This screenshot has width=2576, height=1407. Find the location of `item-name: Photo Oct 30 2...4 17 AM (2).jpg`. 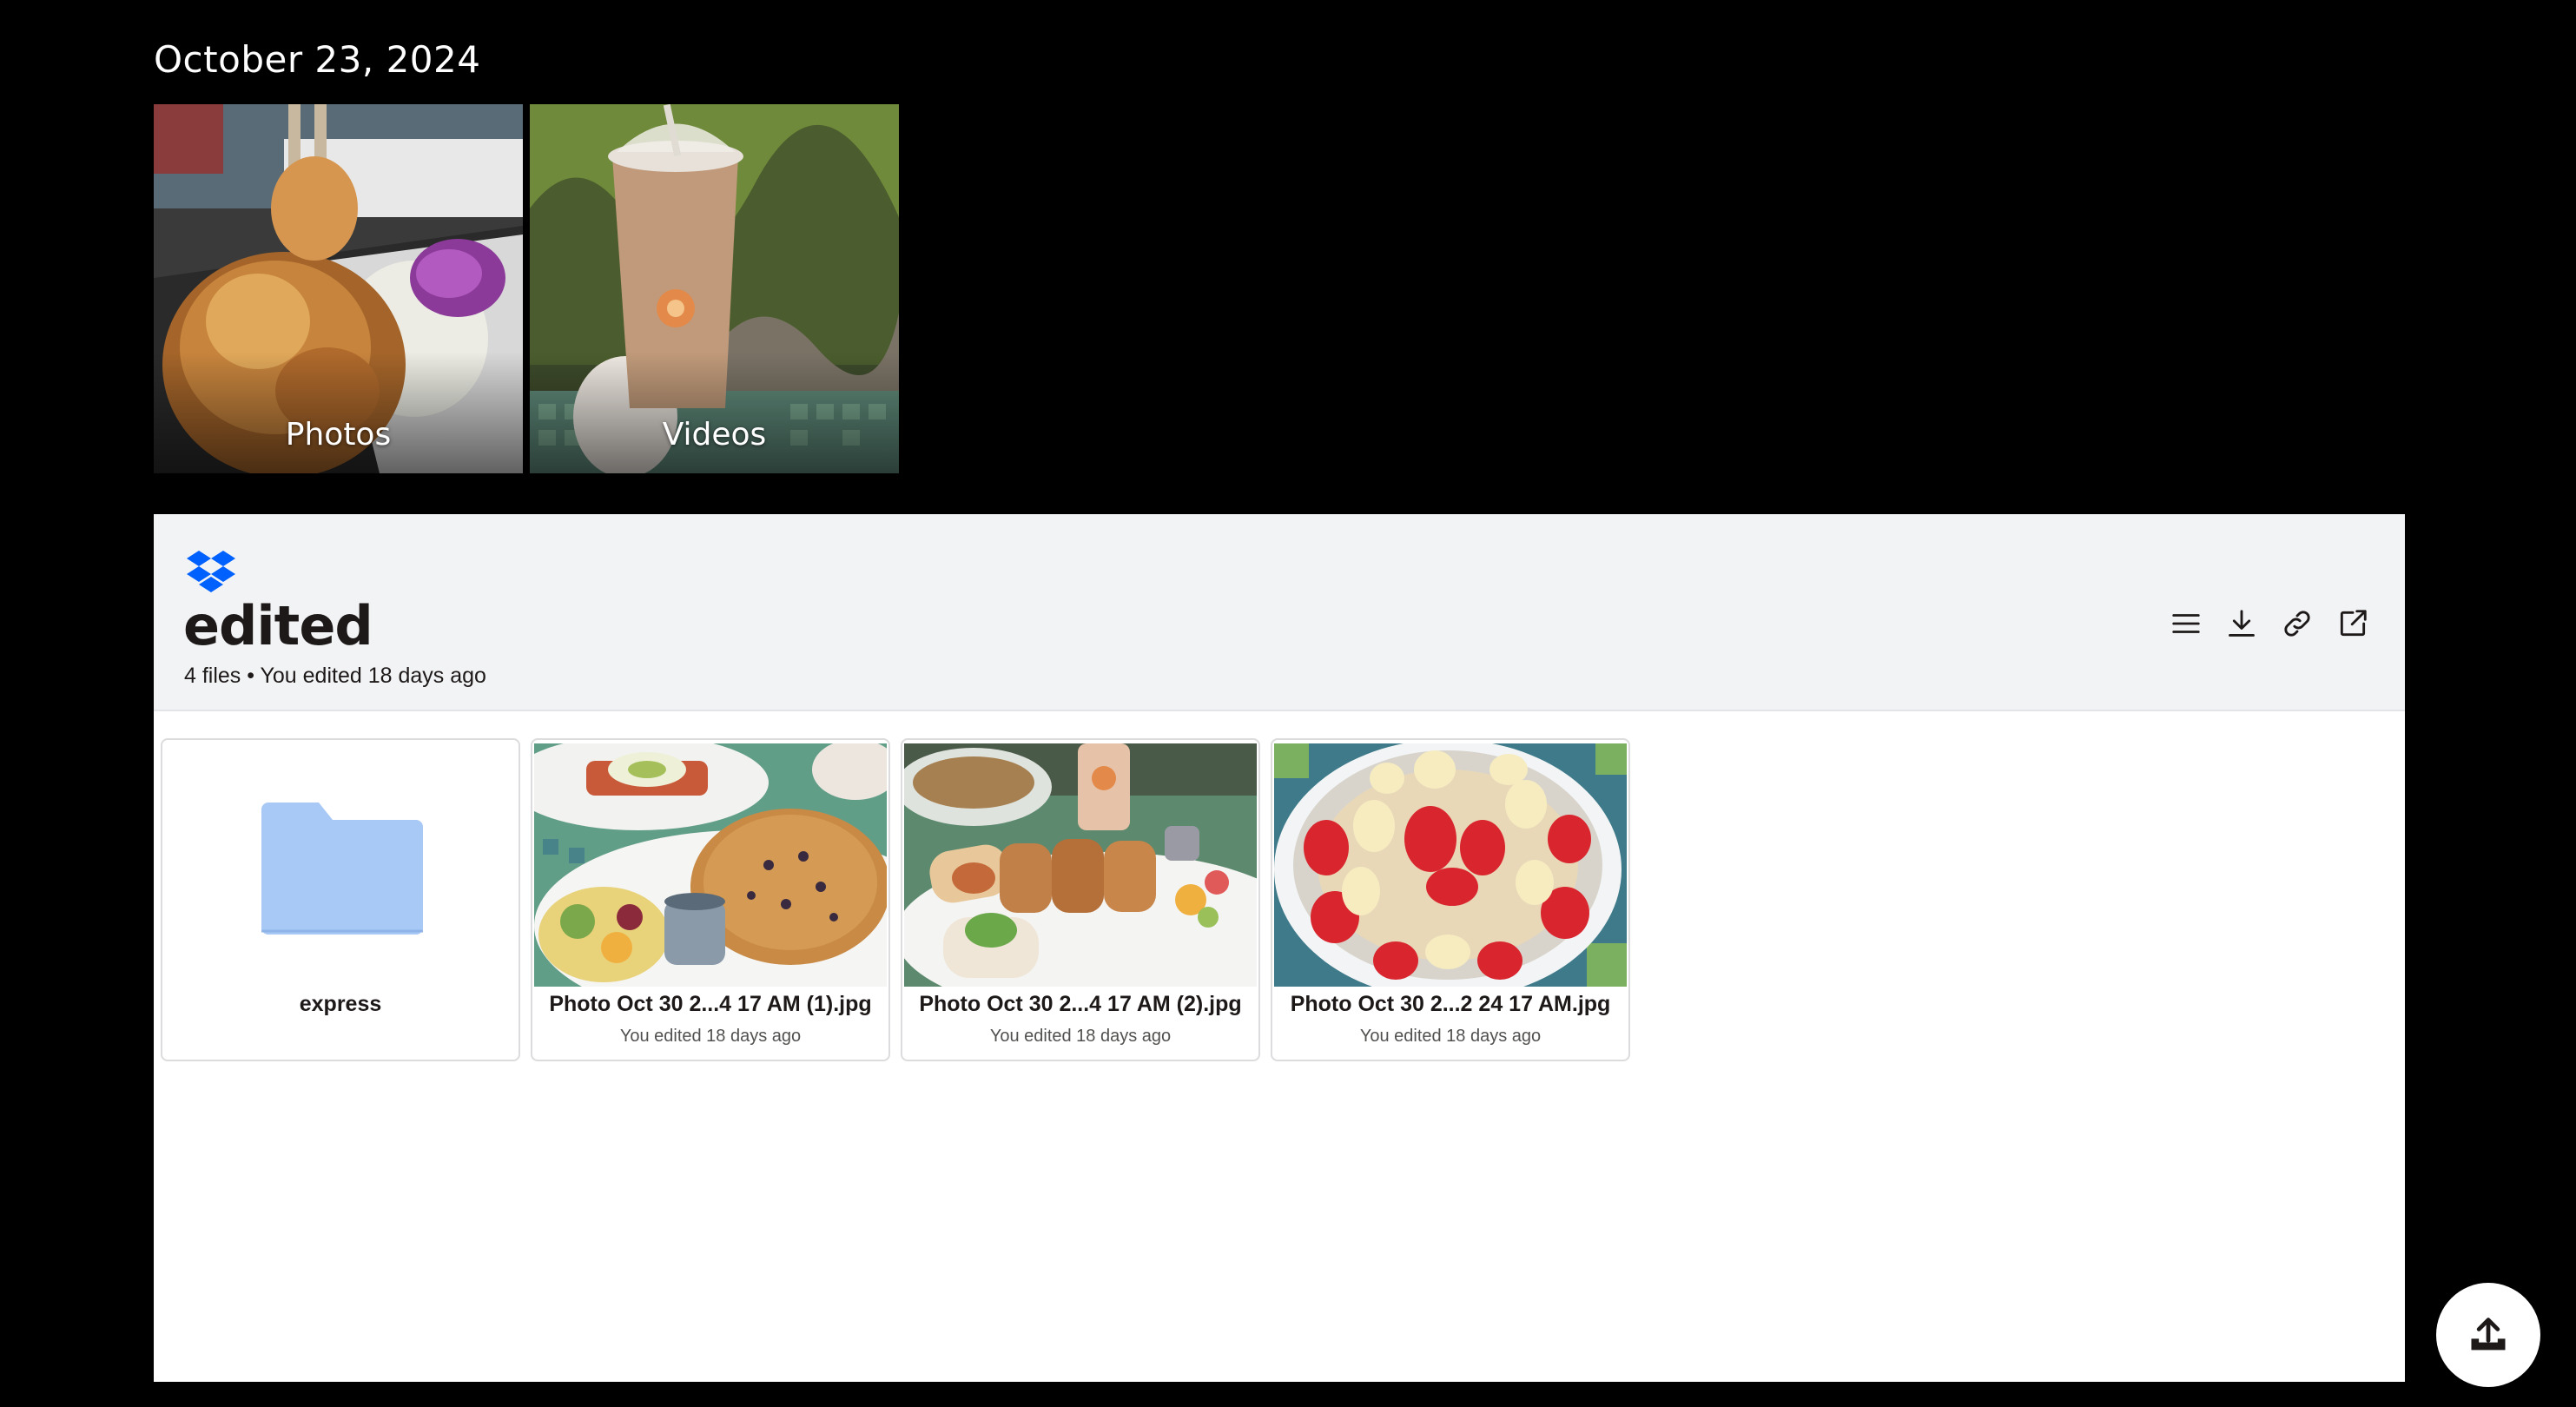

item-name: Photo Oct 30 2...4 17 AM (2).jpg is located at coordinates (1081, 1004).